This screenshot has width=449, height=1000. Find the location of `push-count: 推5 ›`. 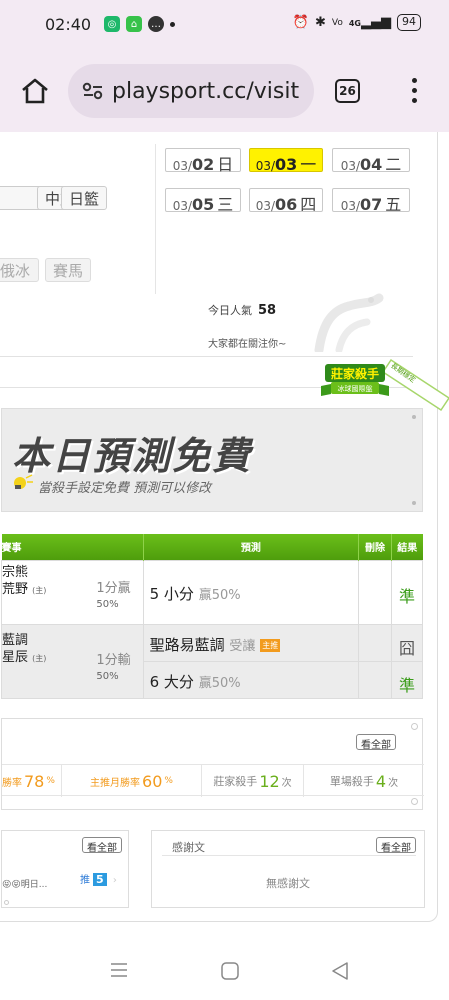

push-count: 推5 › is located at coordinates (98, 878).